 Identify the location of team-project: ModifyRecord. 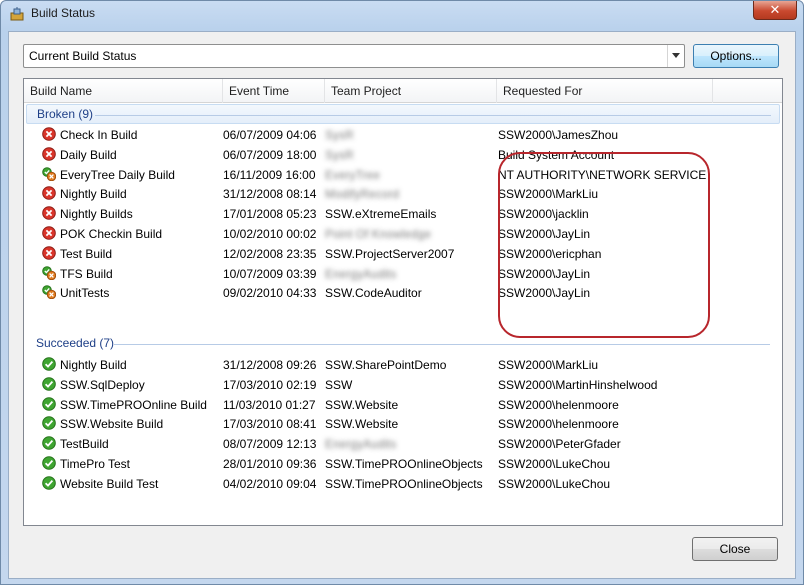
(362, 194).